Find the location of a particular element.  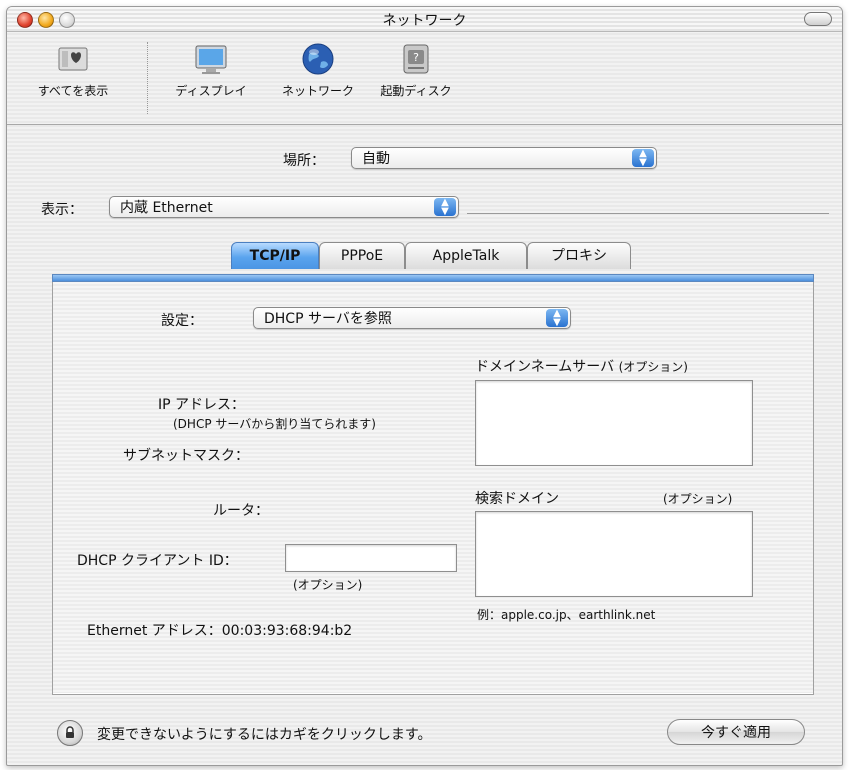

dhcp-client-id-field is located at coordinates (371, 558).